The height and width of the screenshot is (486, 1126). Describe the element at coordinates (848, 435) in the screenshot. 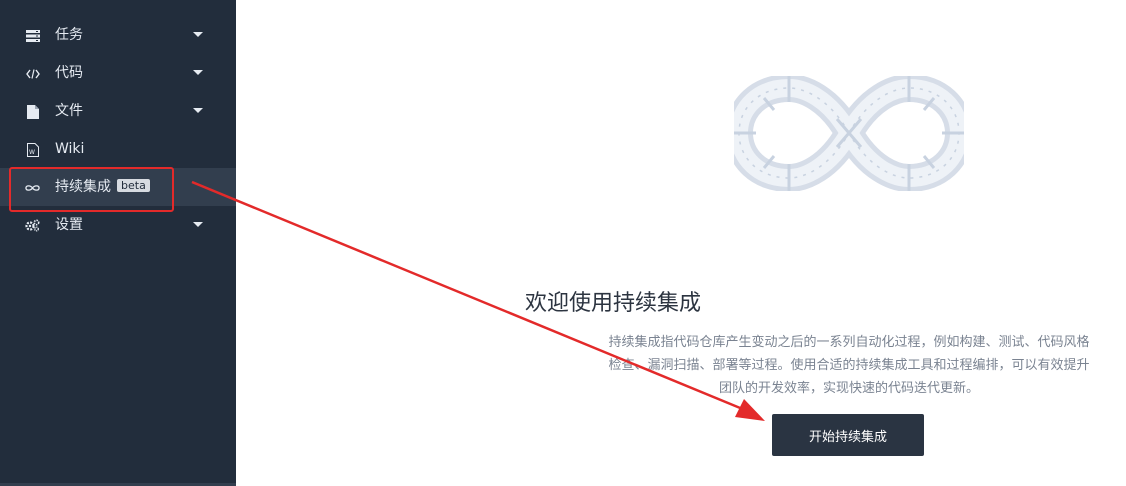

I see `start-ci-button: 开始持续集成` at that location.